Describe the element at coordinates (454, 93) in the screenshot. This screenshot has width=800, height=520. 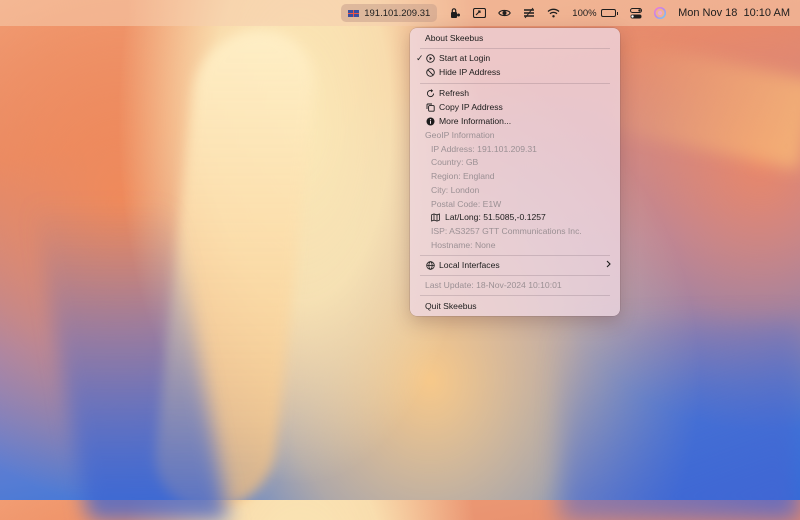
I see `menu-item-label: Refresh` at that location.